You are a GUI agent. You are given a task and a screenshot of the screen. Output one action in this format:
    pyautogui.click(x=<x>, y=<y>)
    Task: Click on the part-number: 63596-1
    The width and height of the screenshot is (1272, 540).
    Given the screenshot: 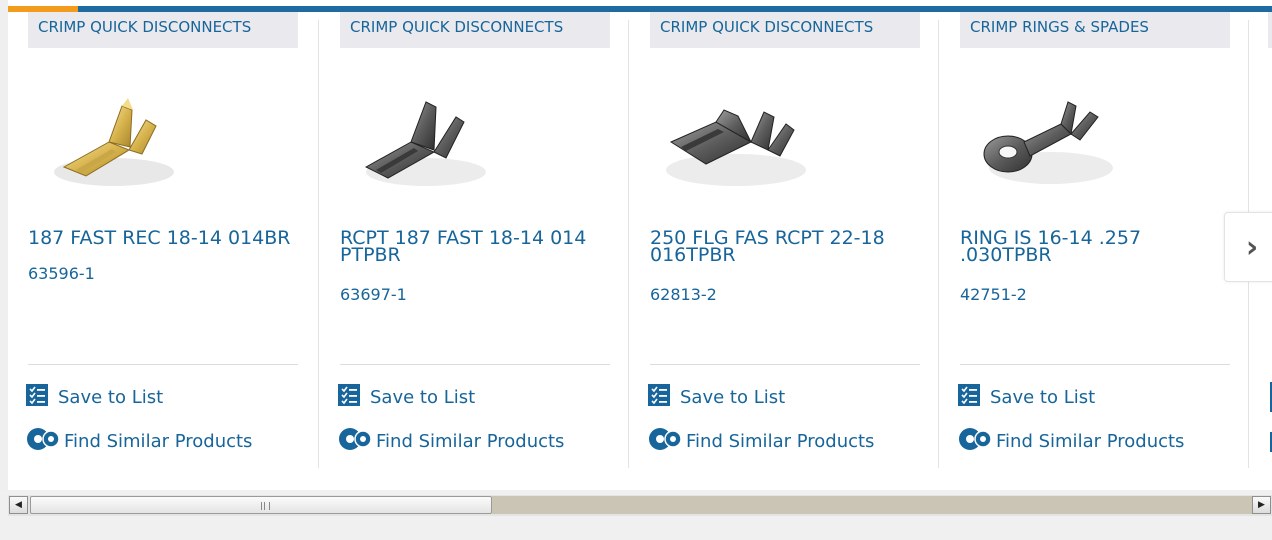 What is the action you would take?
    pyautogui.click(x=61, y=273)
    